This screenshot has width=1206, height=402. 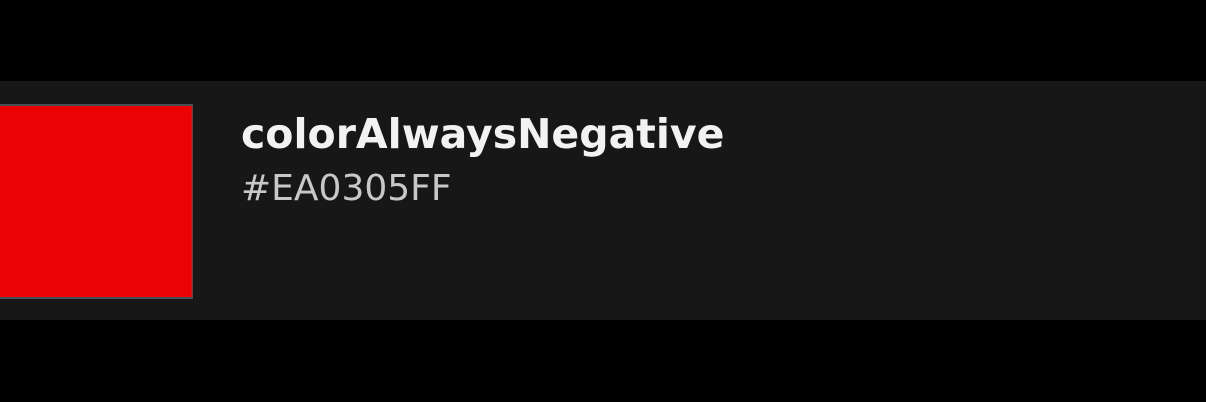 What do you see at coordinates (483, 134) in the screenshot?
I see `color-name: colorAlwaysNegative` at bounding box center [483, 134].